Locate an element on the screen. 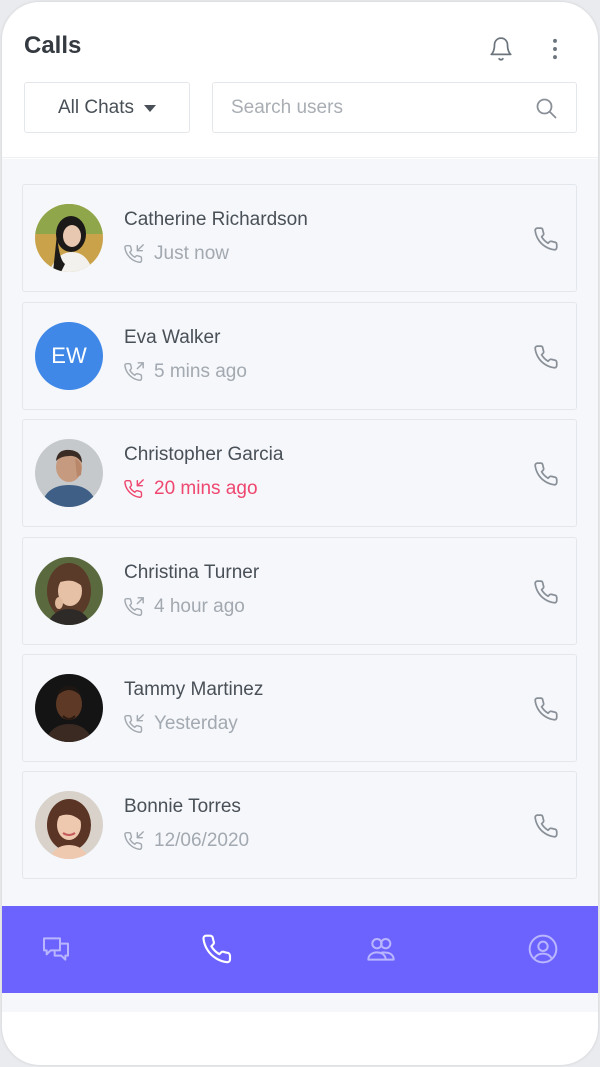  call-meta: 20 mins ago is located at coordinates (191, 489).